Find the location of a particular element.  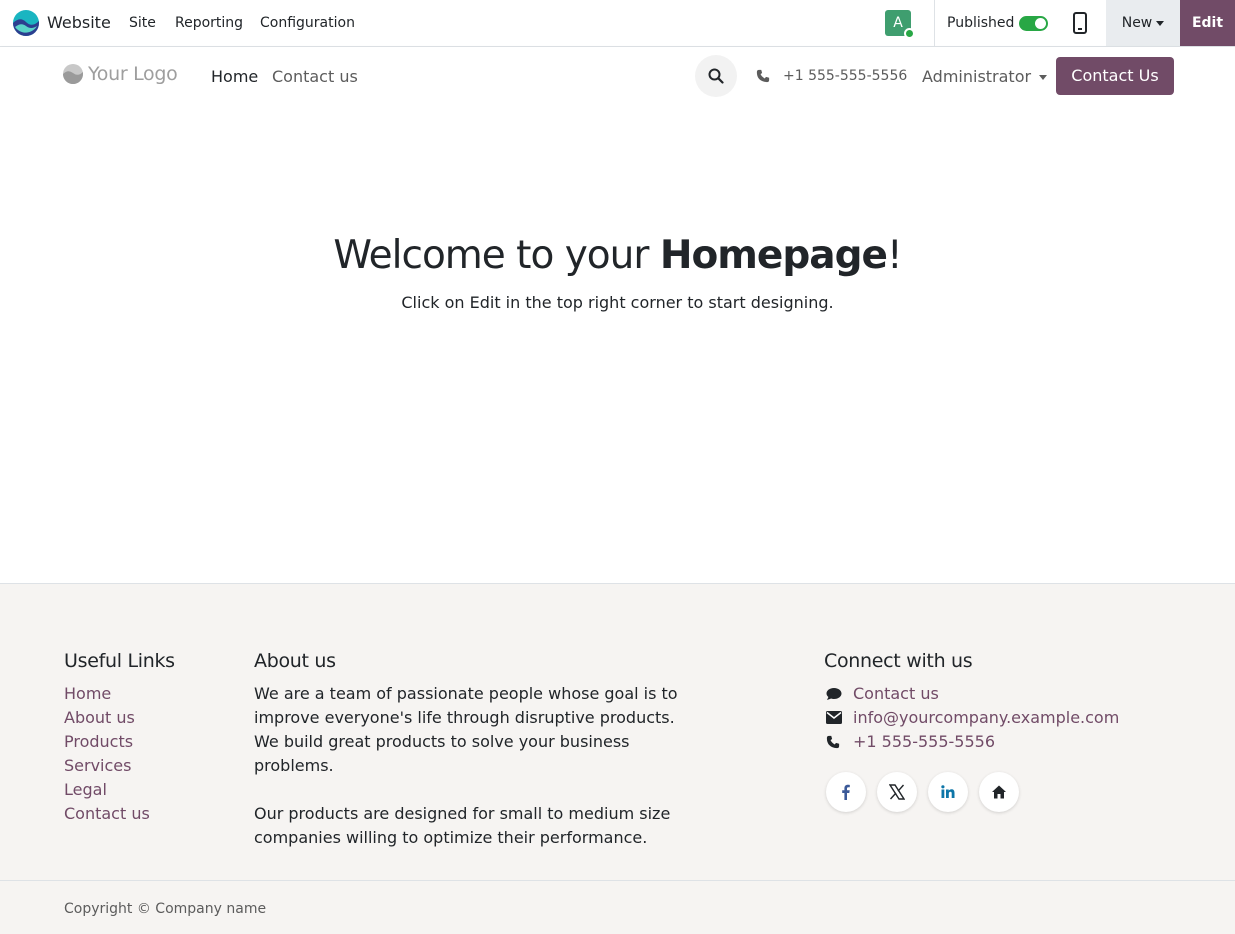

title-prefix: Welcome to your is located at coordinates (496, 255).